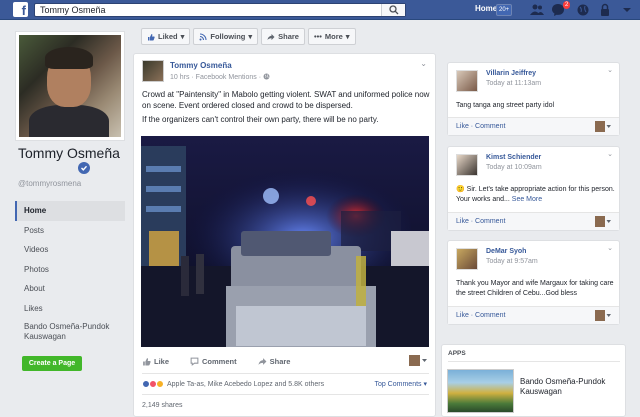 The width and height of the screenshot is (640, 417). What do you see at coordinates (219, 361) in the screenshot?
I see `comment-label: Comment` at bounding box center [219, 361].